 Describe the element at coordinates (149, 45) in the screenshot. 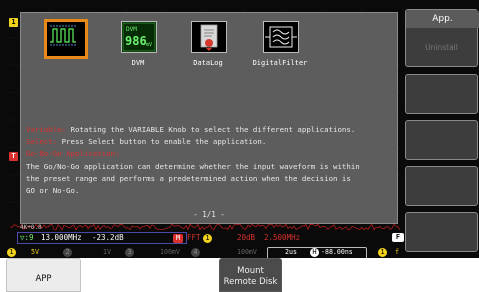

I see `dvm-icon-unit: mV` at that location.